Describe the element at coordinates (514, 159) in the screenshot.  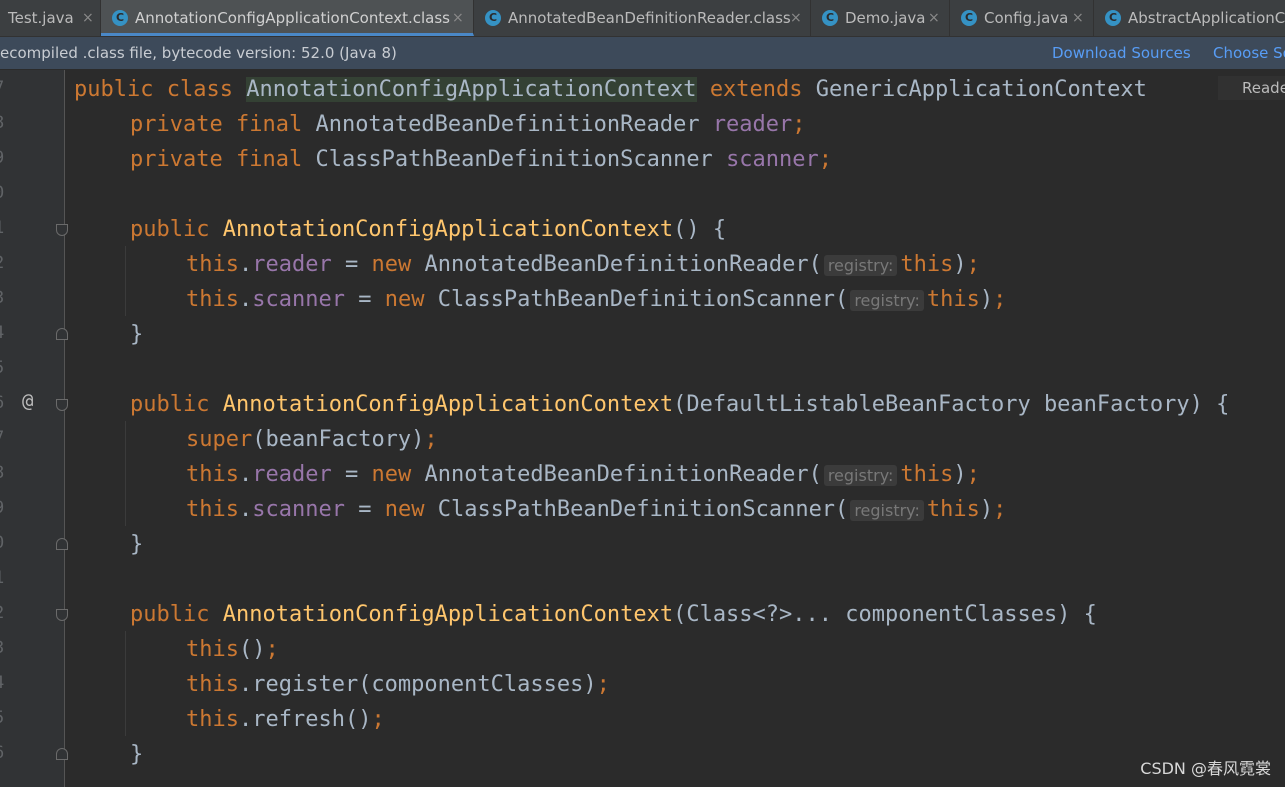
I see `type-name: ClassPathBeanDefinitionScanner` at that location.